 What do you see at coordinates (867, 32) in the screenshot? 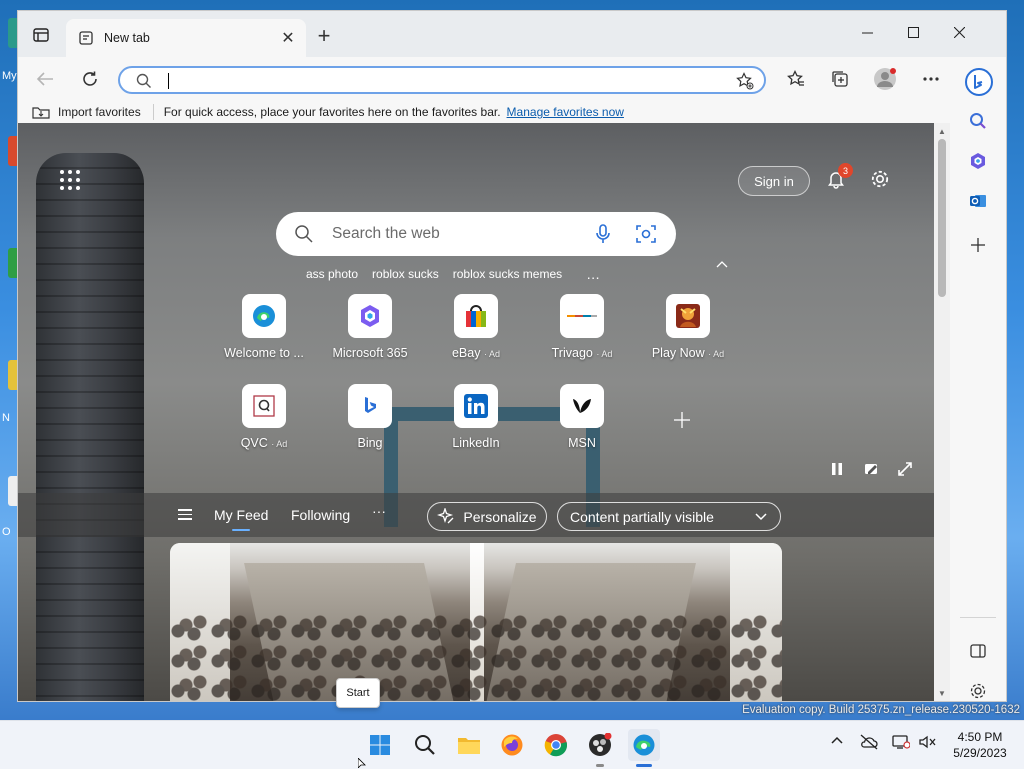
I see `minimize-button` at bounding box center [867, 32].